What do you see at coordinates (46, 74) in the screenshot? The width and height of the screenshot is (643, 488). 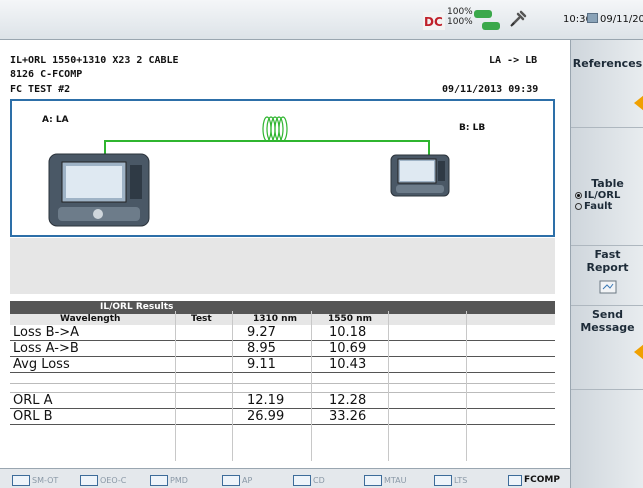 I see `module-name: 8126 C-FCOMP` at bounding box center [46, 74].